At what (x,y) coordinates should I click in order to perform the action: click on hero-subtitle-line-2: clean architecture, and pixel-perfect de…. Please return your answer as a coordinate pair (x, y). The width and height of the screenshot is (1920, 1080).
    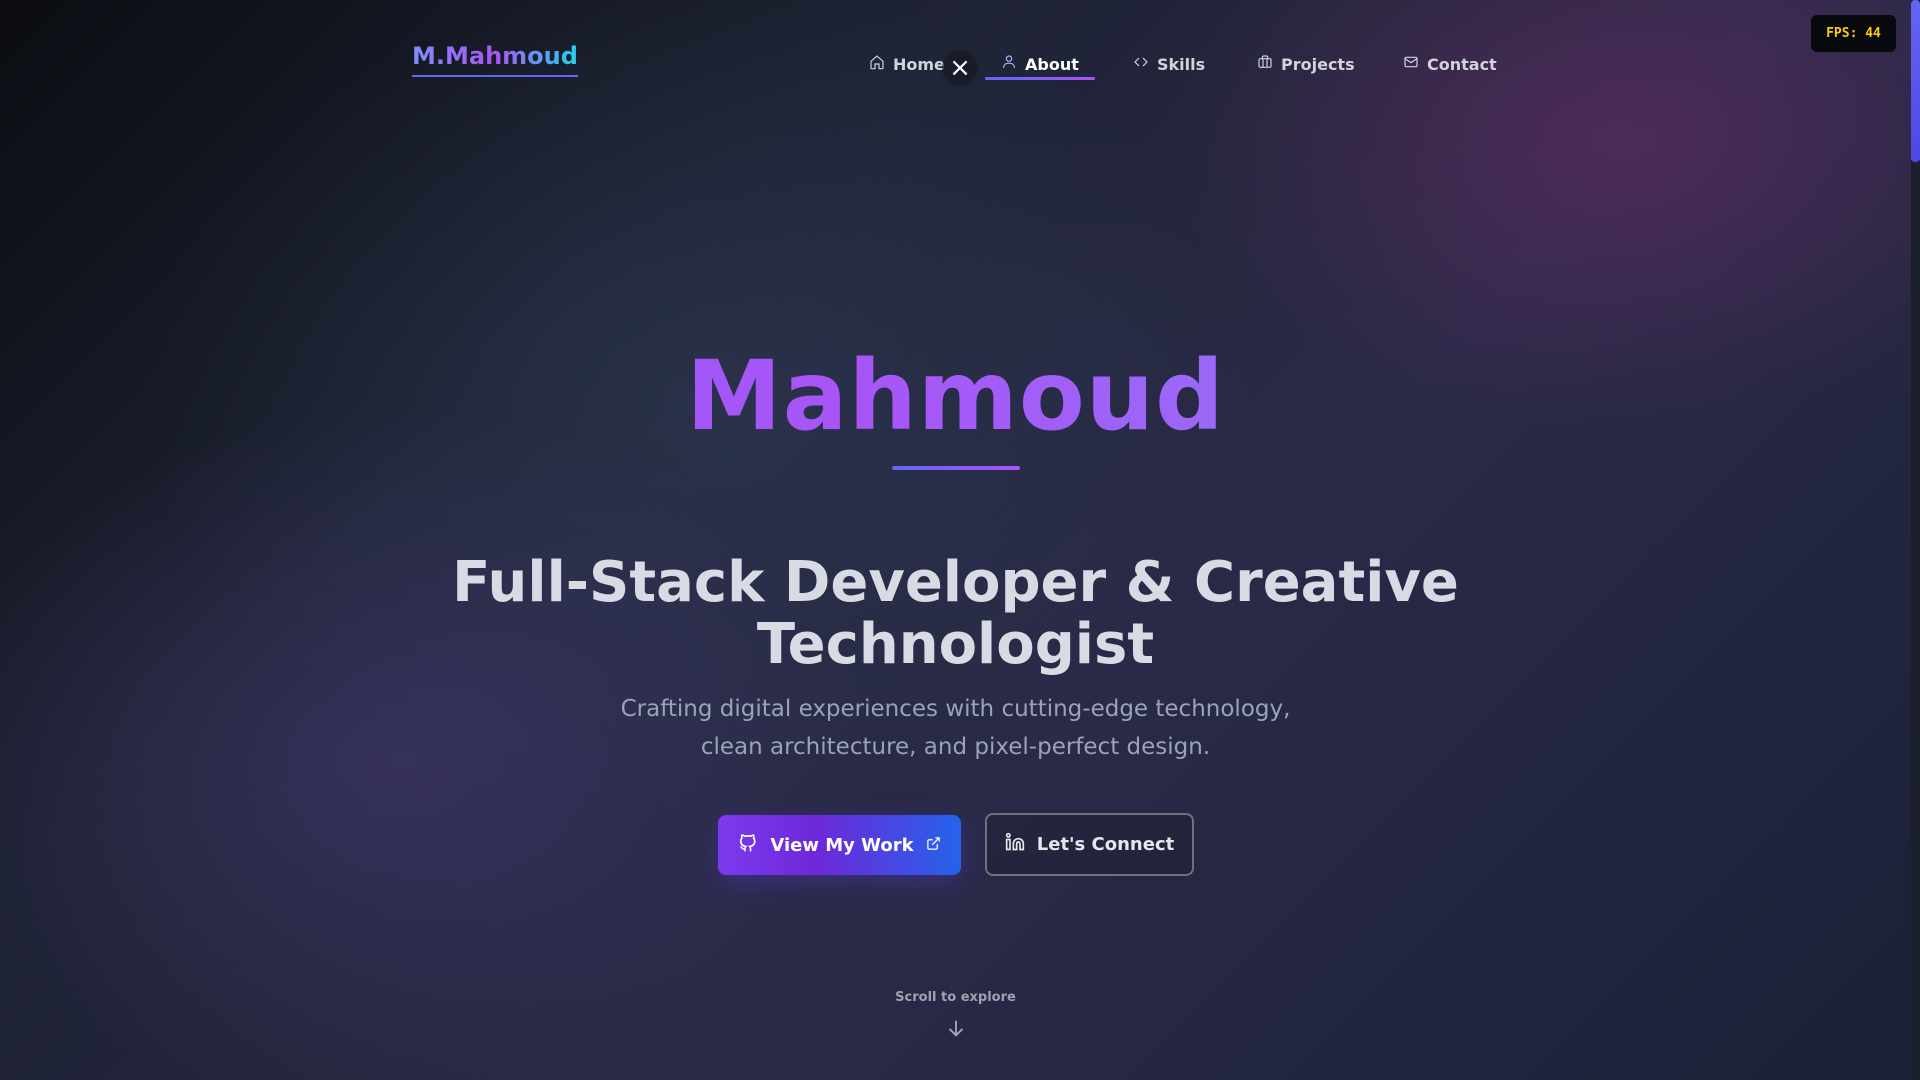
    Looking at the image, I should click on (955, 747).